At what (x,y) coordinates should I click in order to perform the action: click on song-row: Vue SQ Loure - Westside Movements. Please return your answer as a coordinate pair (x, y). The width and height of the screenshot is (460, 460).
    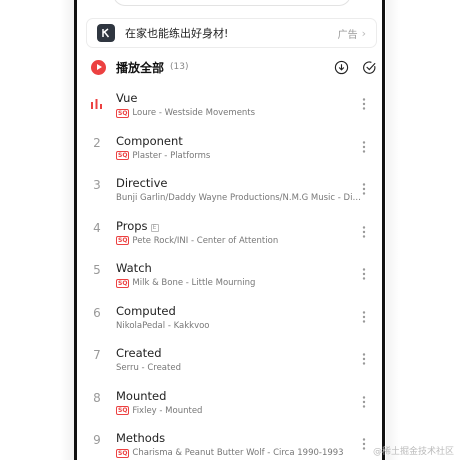
    Looking at the image, I should click on (229, 100).